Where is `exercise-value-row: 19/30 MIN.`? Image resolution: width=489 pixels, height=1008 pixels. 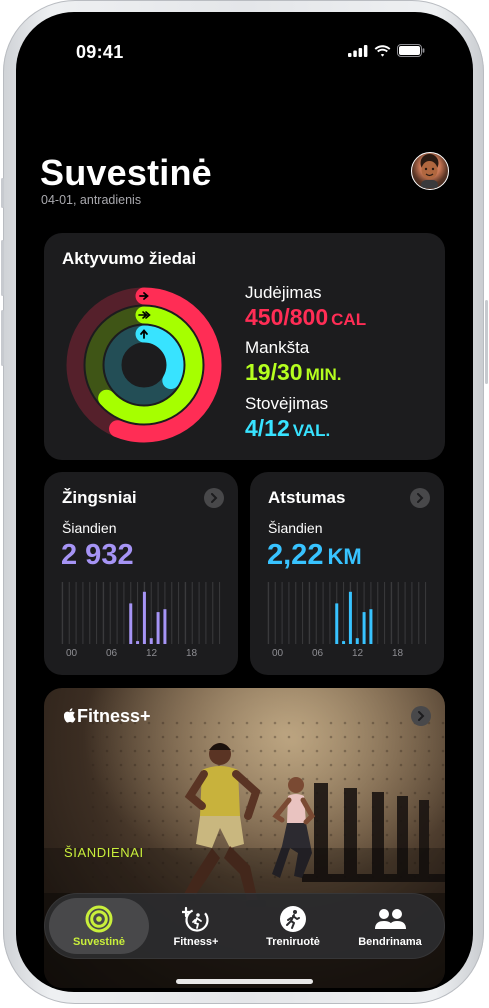
exercise-value-row: 19/30 MIN. is located at coordinates (293, 372).